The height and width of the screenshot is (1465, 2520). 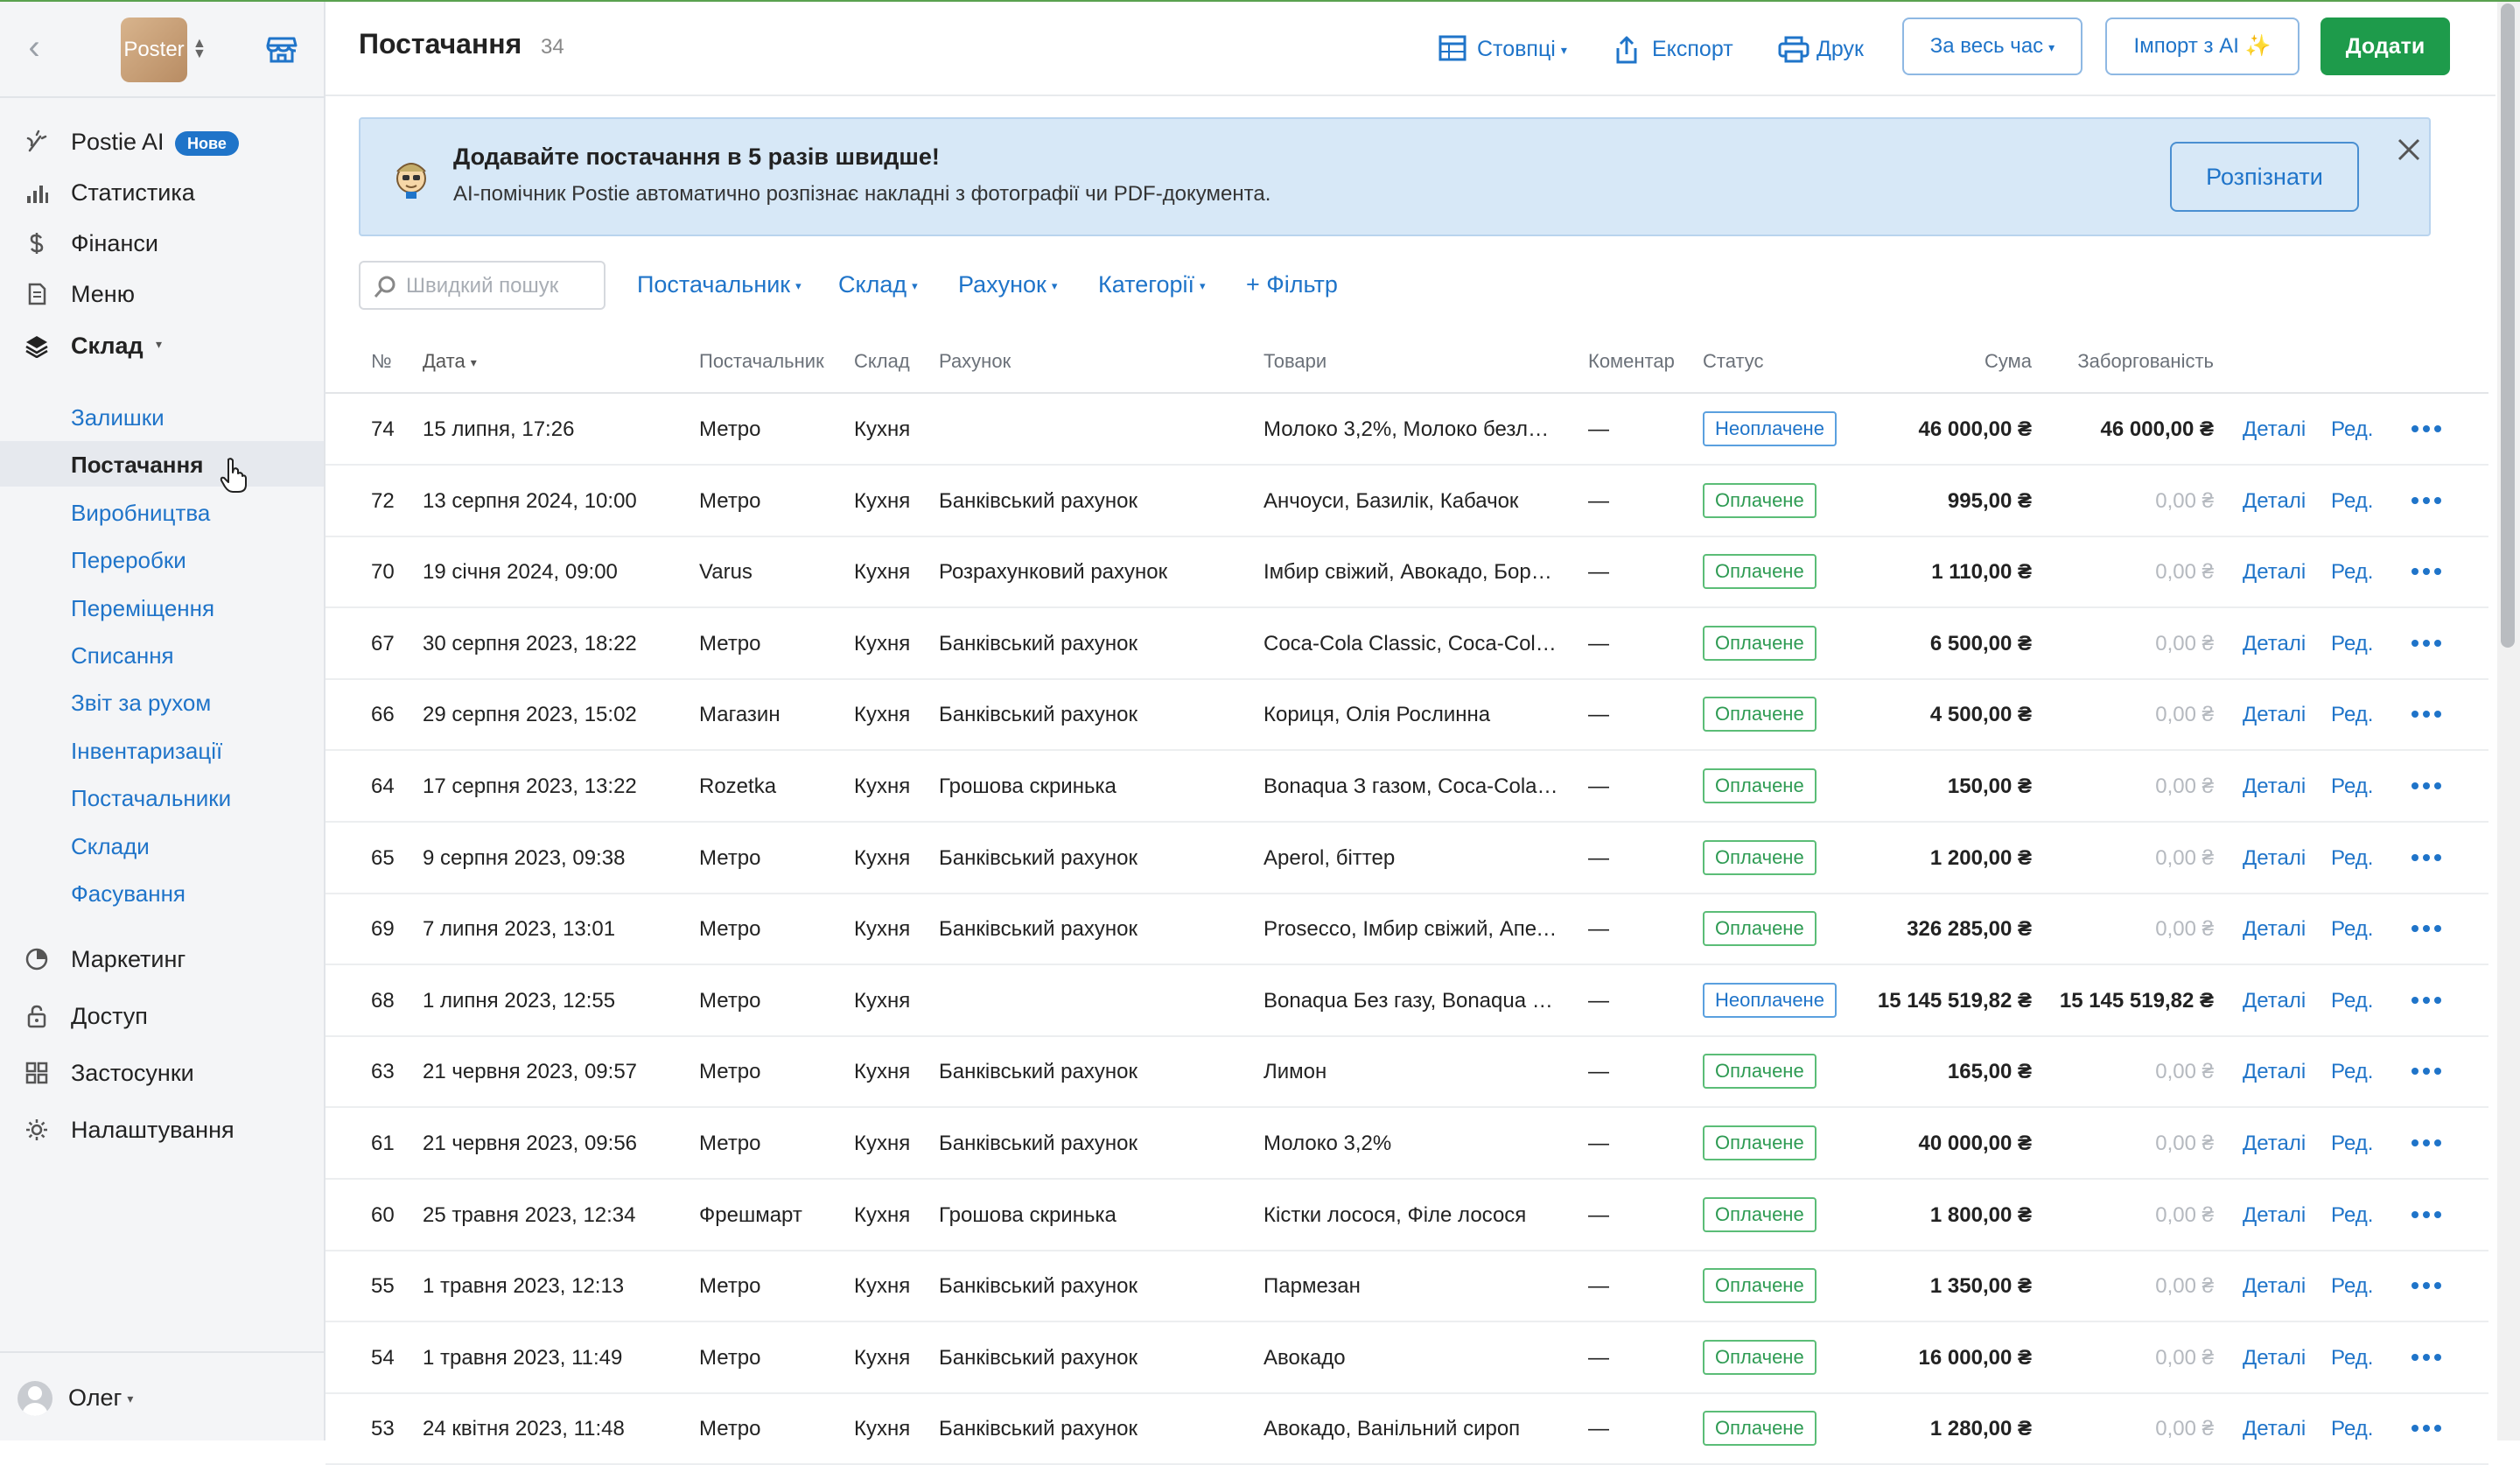 What do you see at coordinates (975, 361) in the screenshot?
I see `column-header-account: Рахунок` at bounding box center [975, 361].